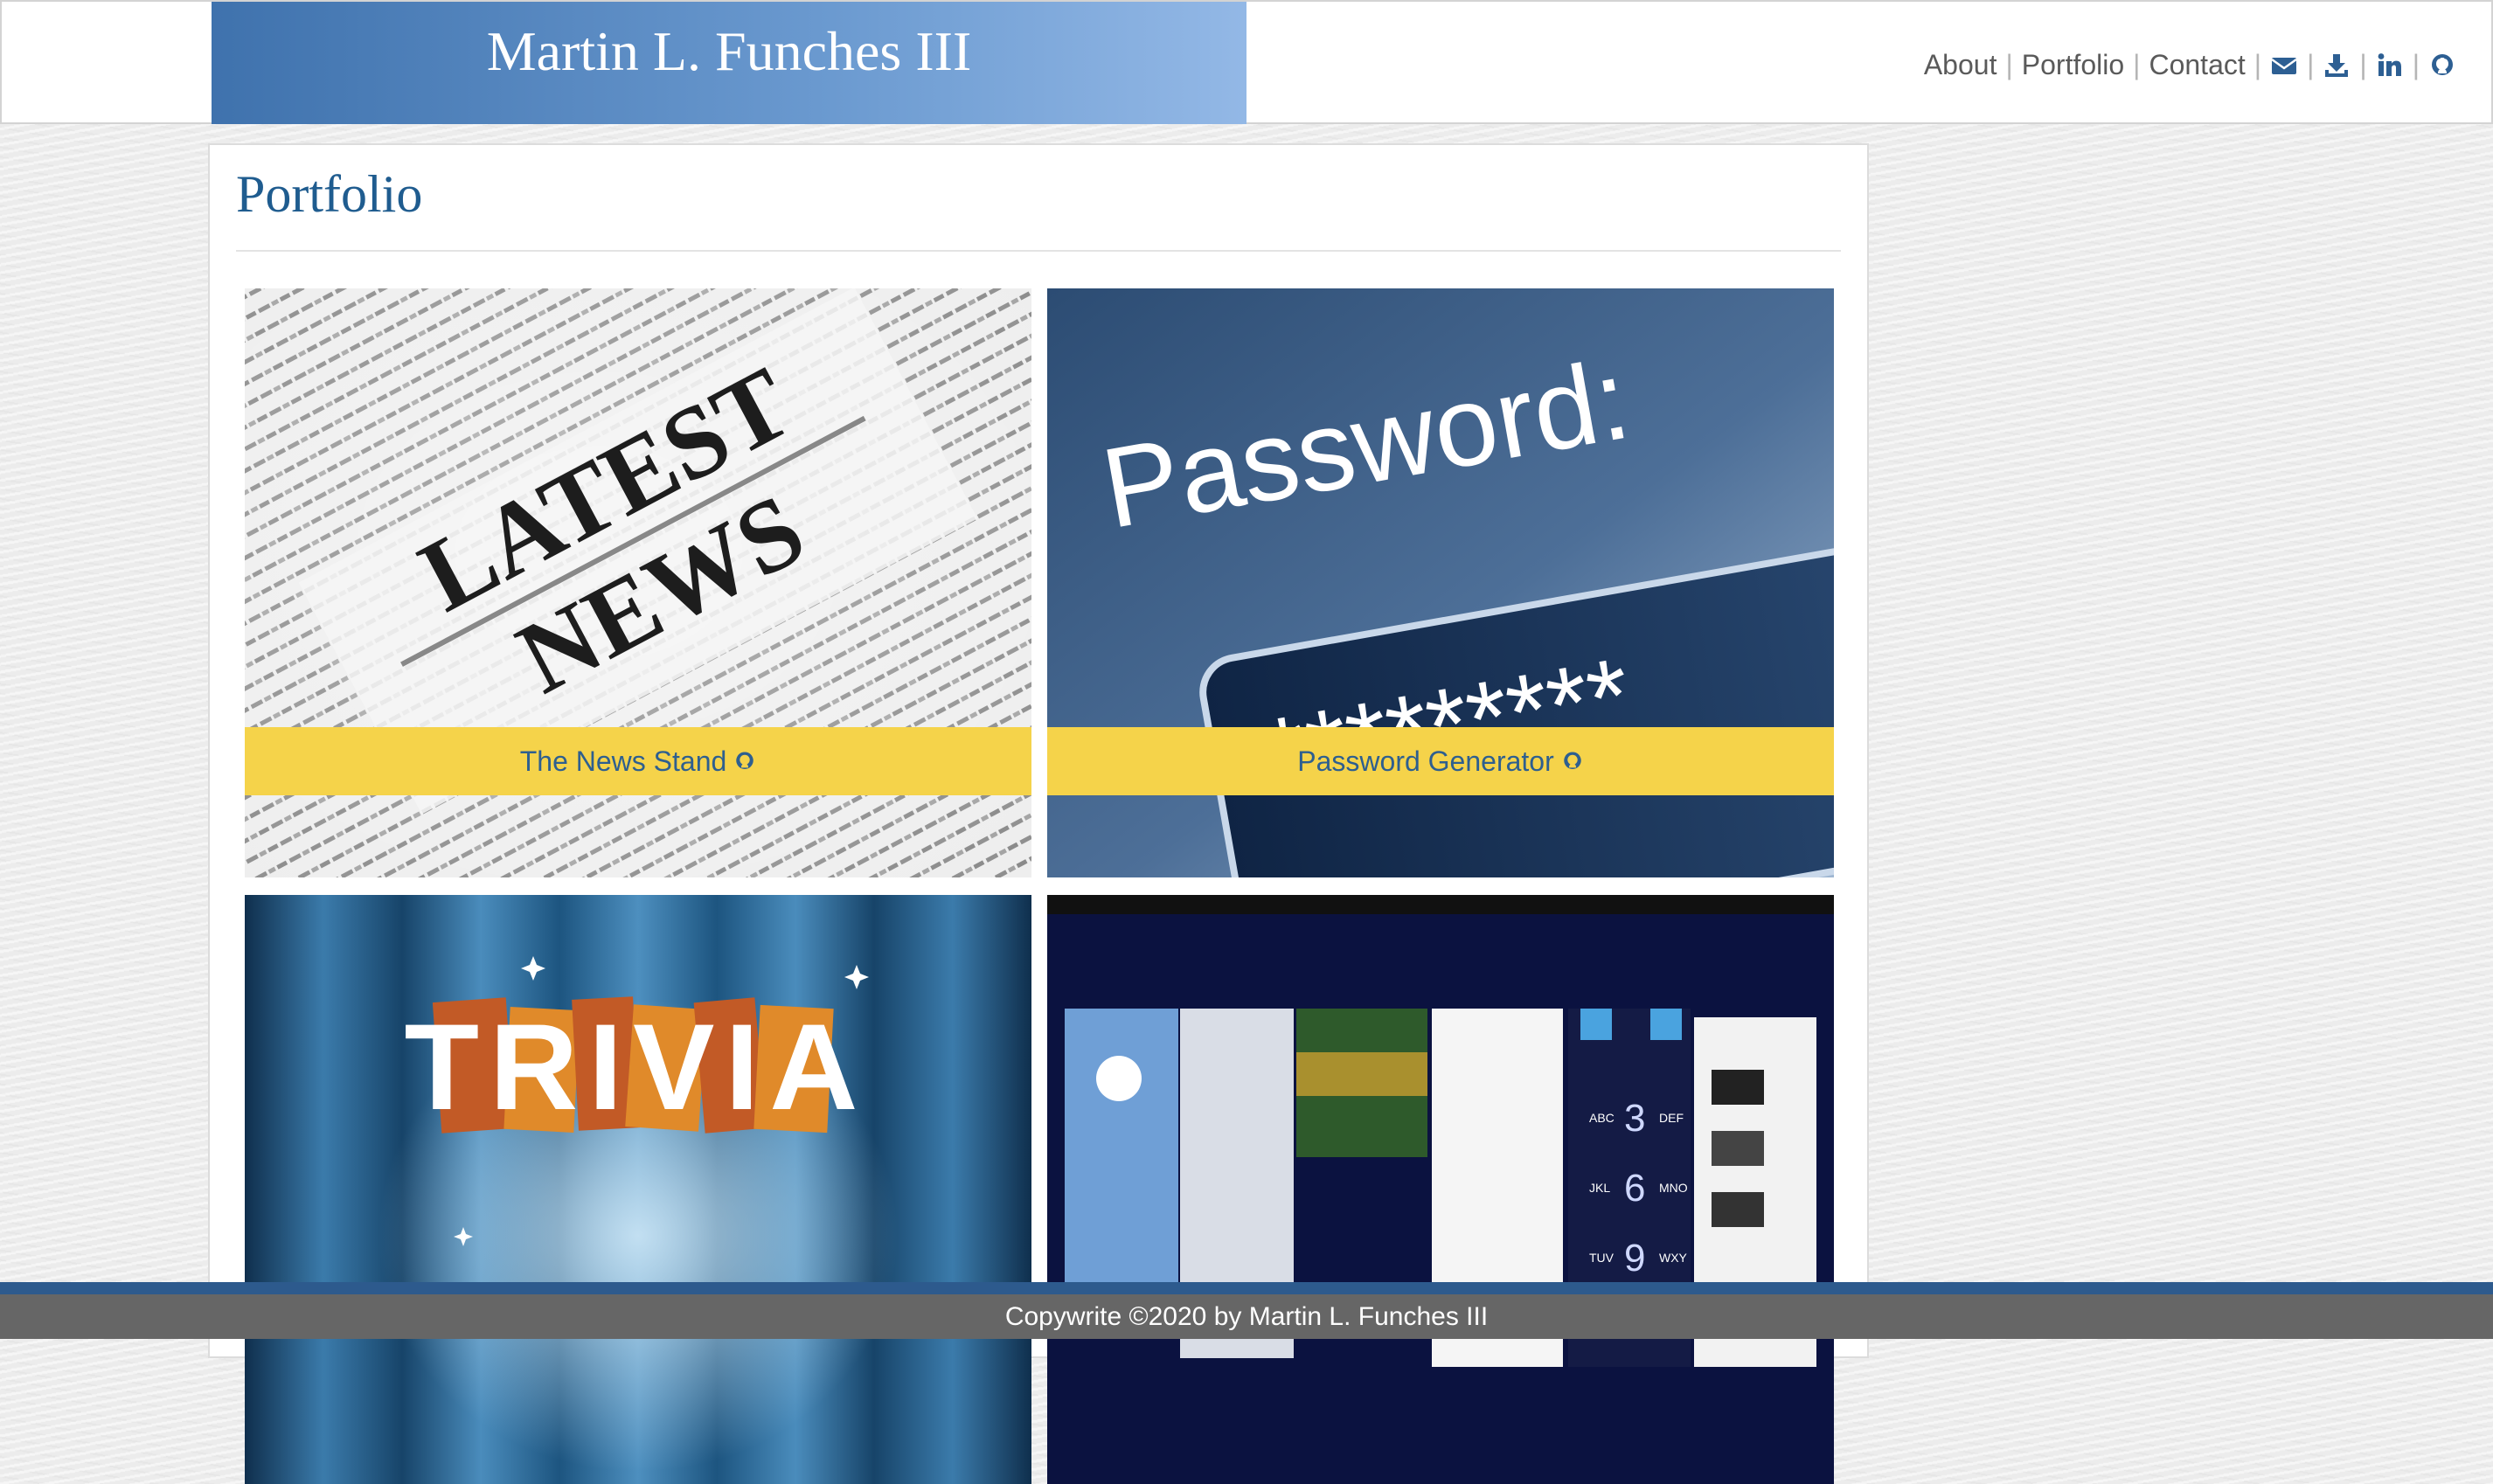  What do you see at coordinates (1602, 1258) in the screenshot?
I see `keypad-label: TUV` at bounding box center [1602, 1258].